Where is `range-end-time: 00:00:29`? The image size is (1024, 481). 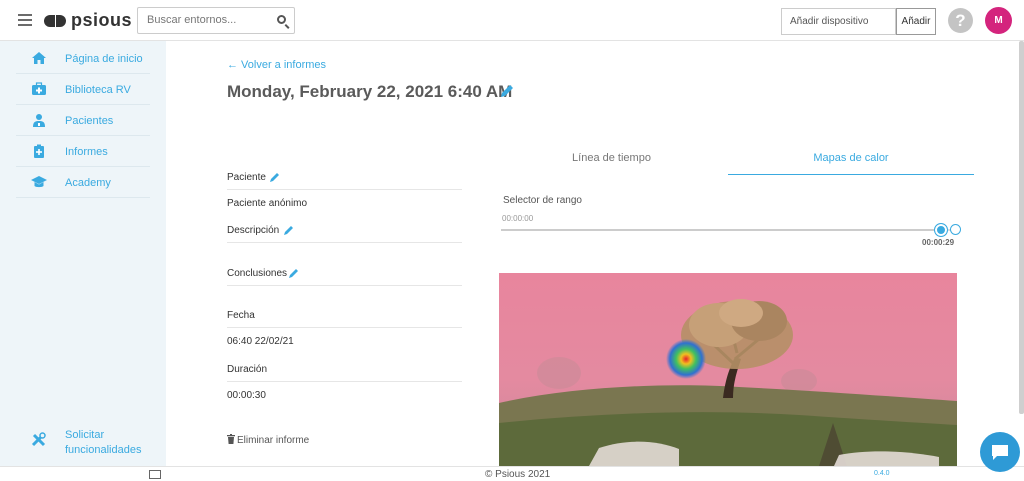
range-end-time: 00:00:29 is located at coordinates (938, 242).